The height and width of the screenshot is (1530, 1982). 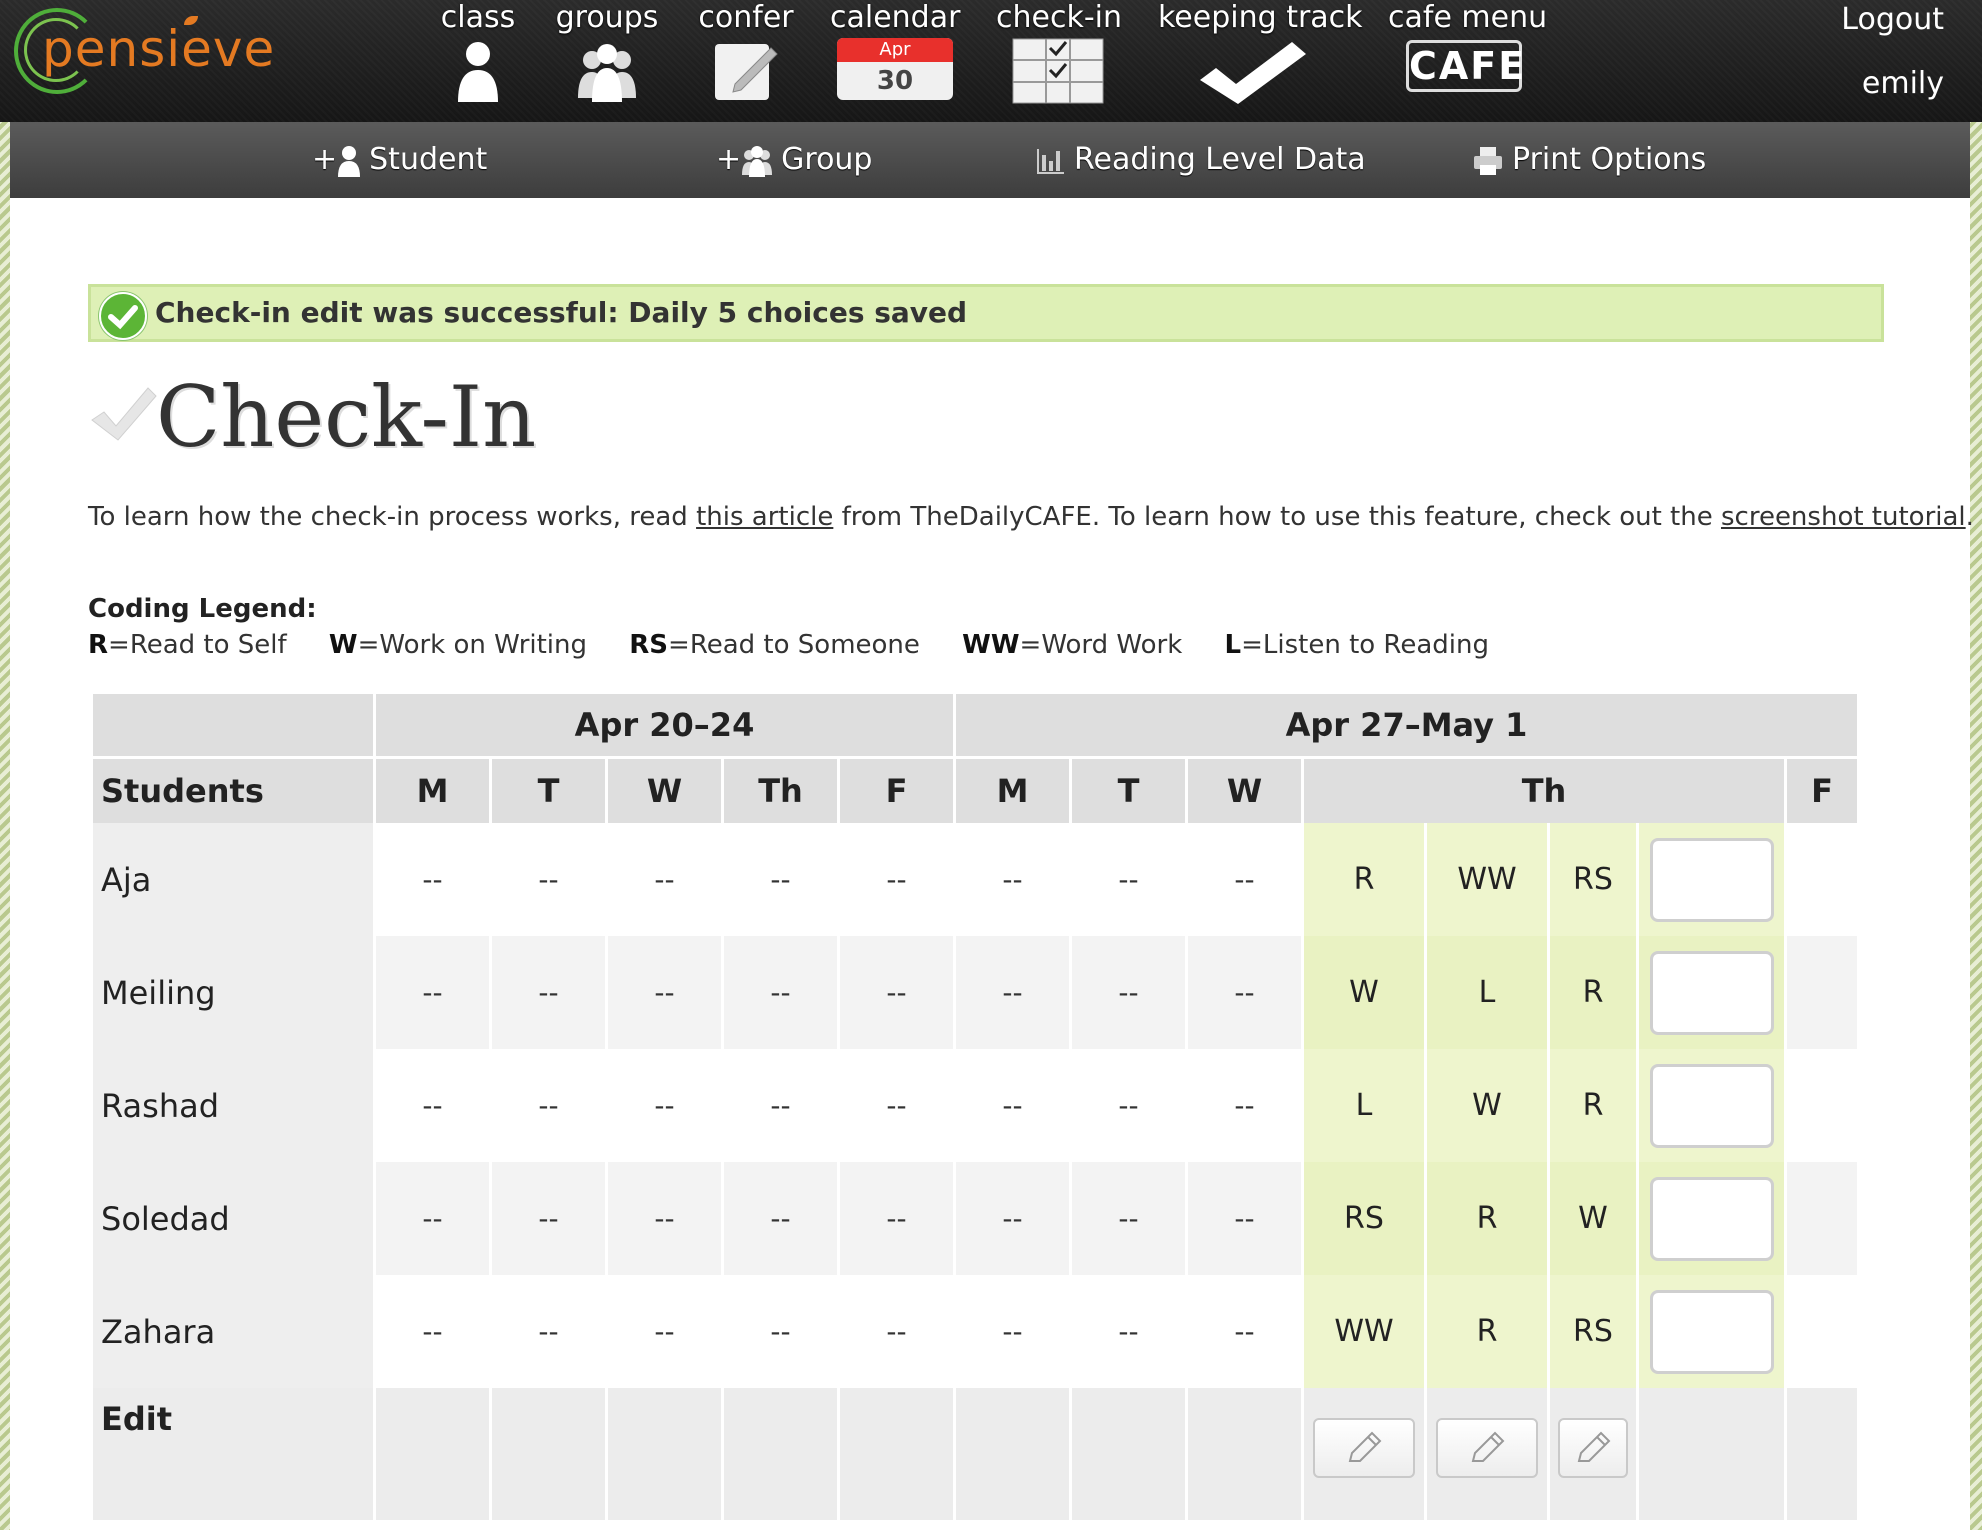 I want to click on add-group-button: + Group, so click(x=794, y=160).